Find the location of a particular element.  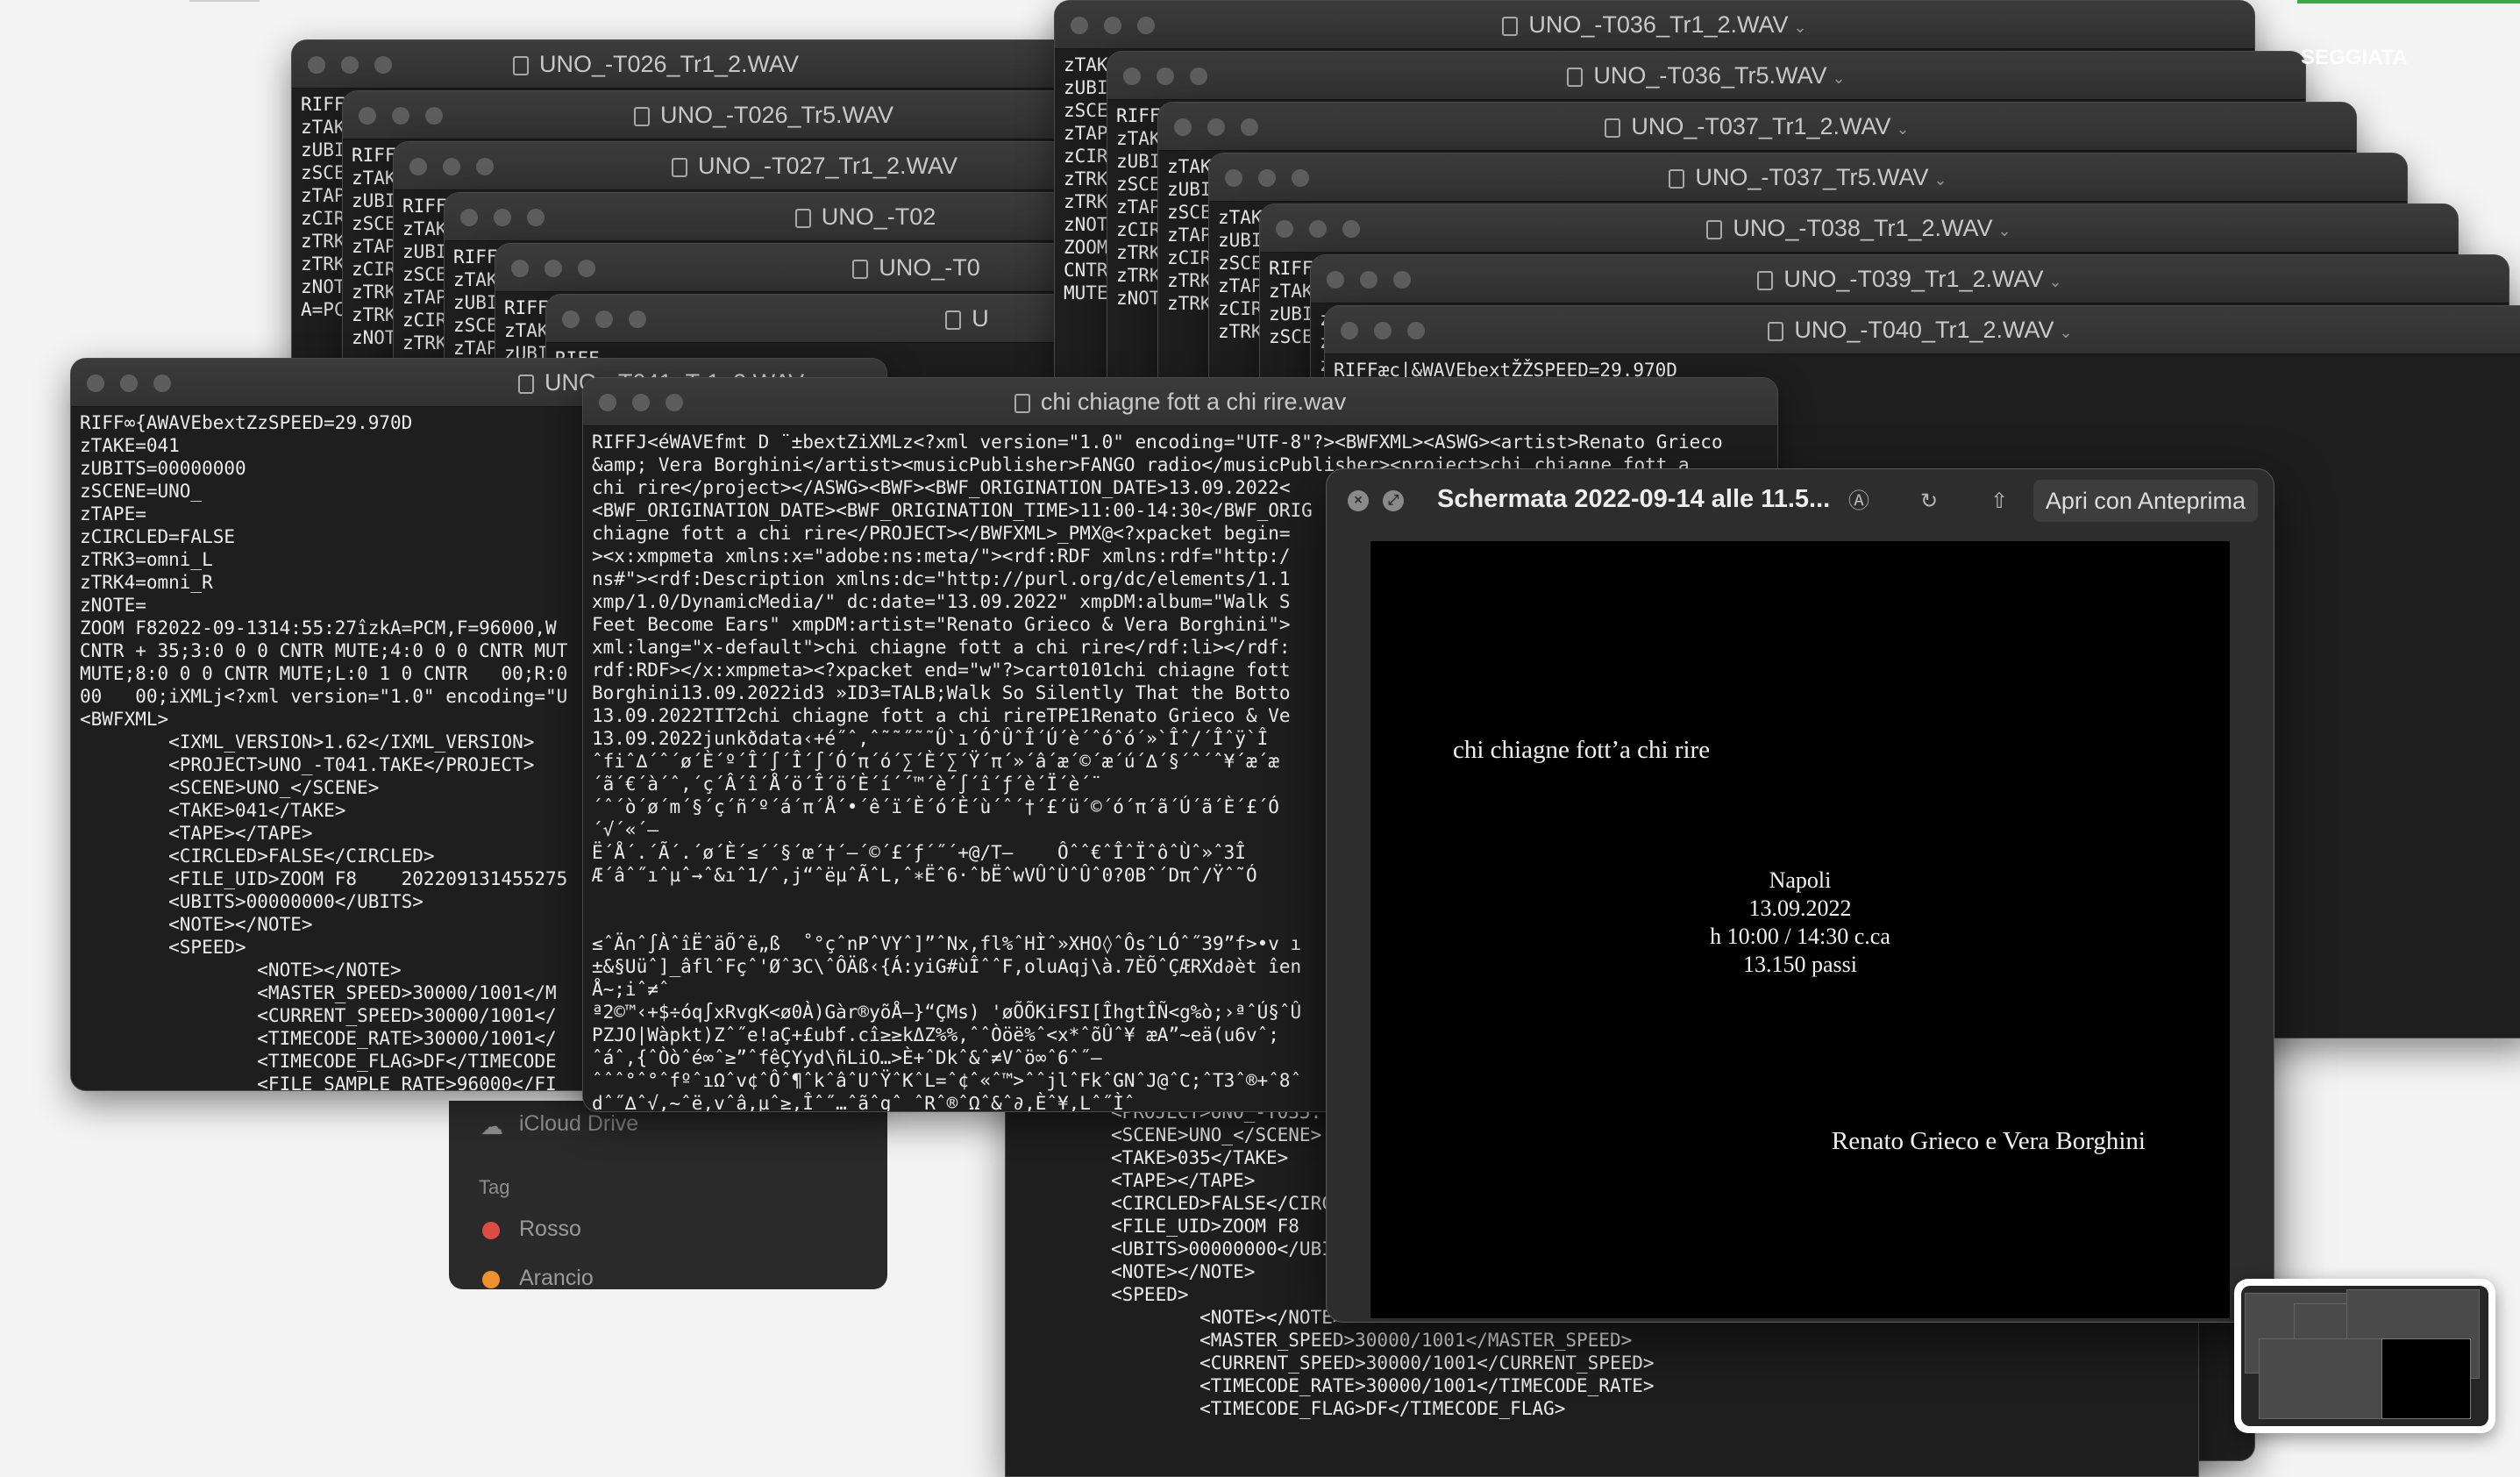

window-title: UNO_-T039_Tr1_2.WAV is located at coordinates (1913, 279).